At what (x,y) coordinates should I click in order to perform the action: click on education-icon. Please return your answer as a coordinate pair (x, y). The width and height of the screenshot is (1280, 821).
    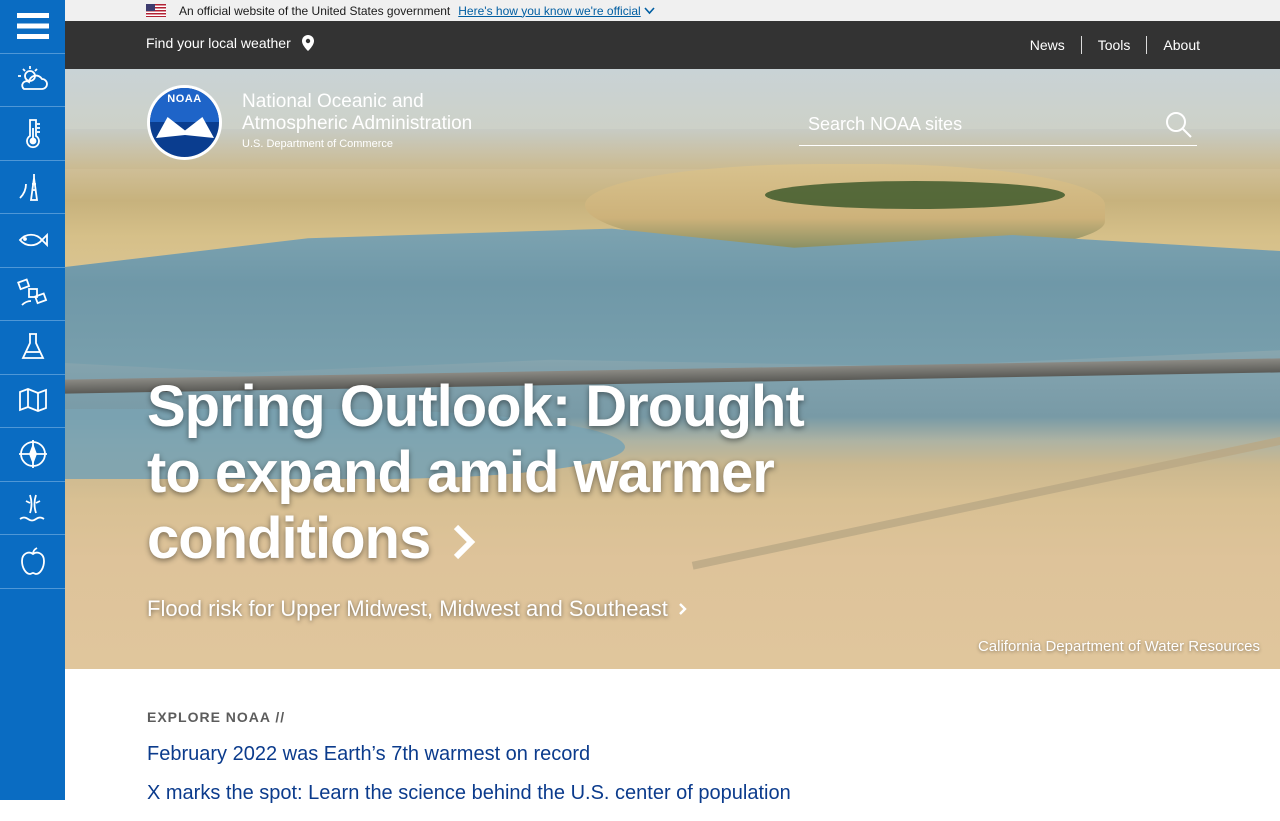
    Looking at the image, I should click on (32, 561).